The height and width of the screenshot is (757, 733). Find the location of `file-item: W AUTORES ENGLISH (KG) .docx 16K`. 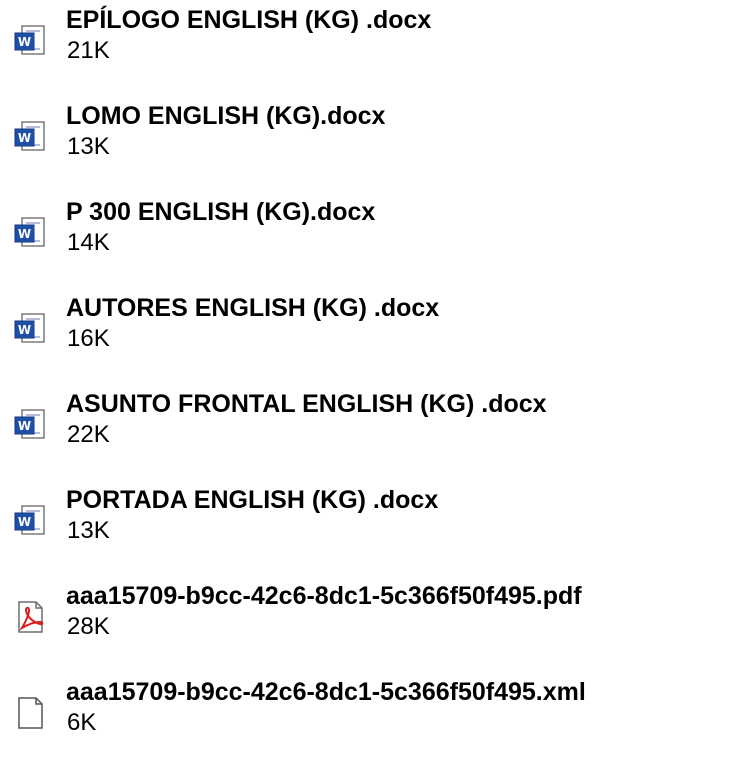

file-item: W AUTORES ENGLISH (KG) .docx 16K is located at coordinates (366, 332).